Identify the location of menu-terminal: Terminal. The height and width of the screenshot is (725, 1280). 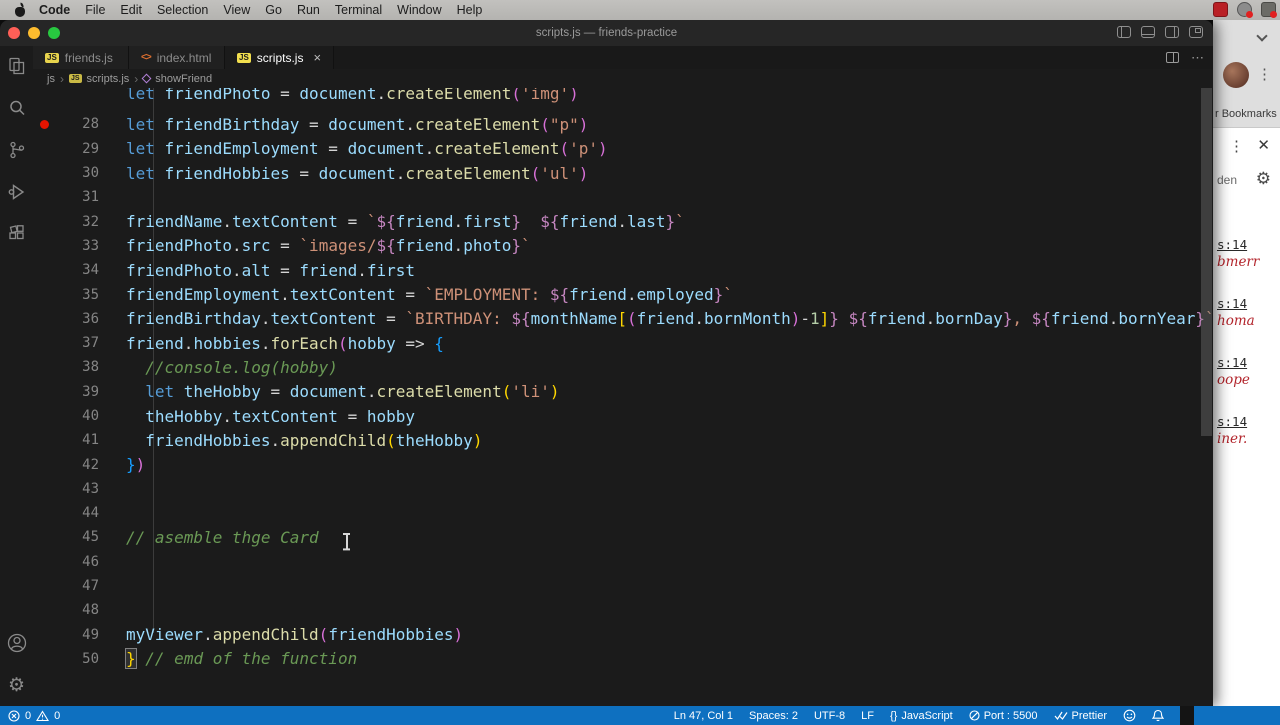
(358, 10).